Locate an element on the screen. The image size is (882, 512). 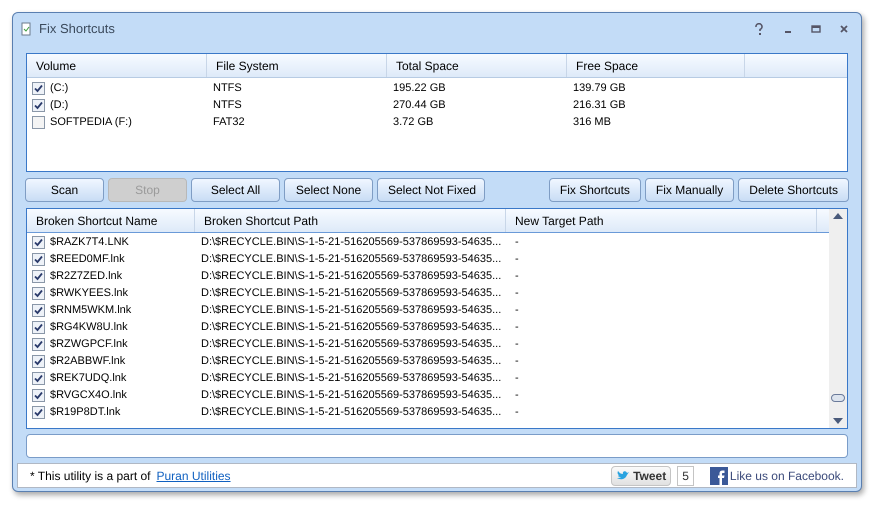
shortcut-name: $REED0MF.lnk is located at coordinates (87, 260).